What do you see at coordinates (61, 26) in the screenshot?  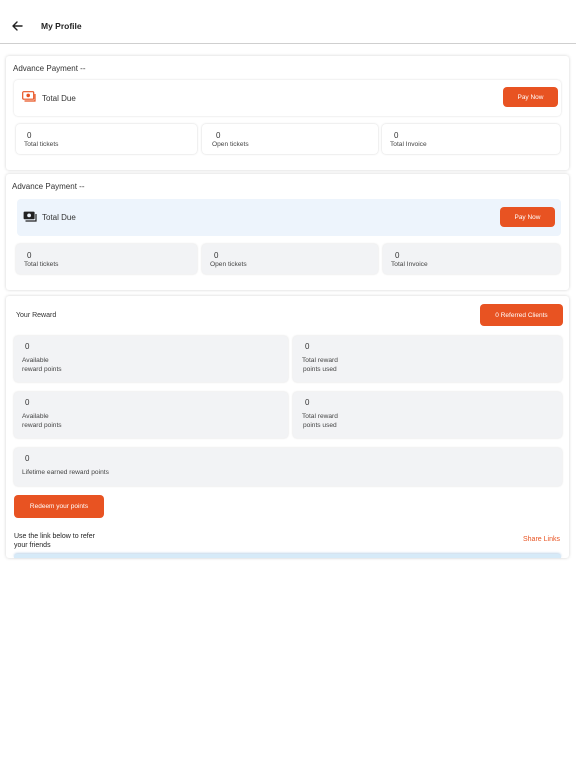 I see `page-title: My Profile` at bounding box center [61, 26].